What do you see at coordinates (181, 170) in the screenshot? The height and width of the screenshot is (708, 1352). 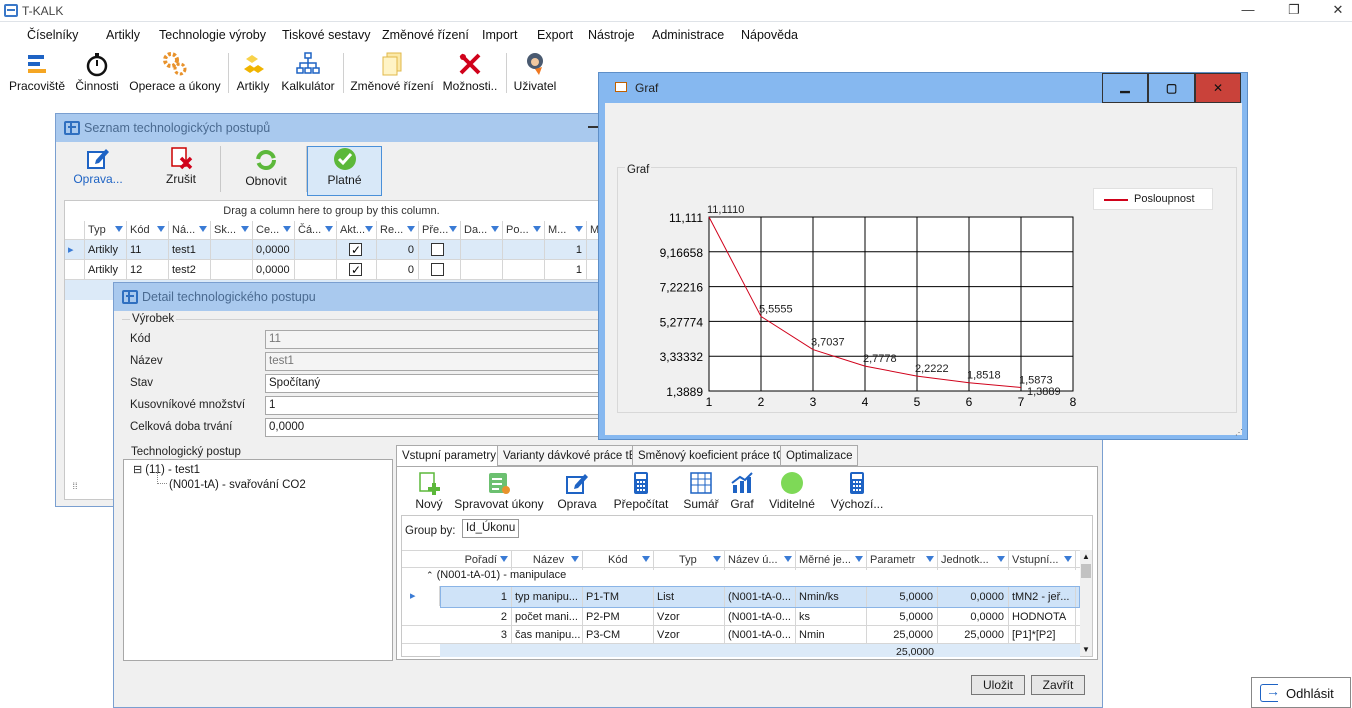 I see `zrusit-button: Zrušit` at bounding box center [181, 170].